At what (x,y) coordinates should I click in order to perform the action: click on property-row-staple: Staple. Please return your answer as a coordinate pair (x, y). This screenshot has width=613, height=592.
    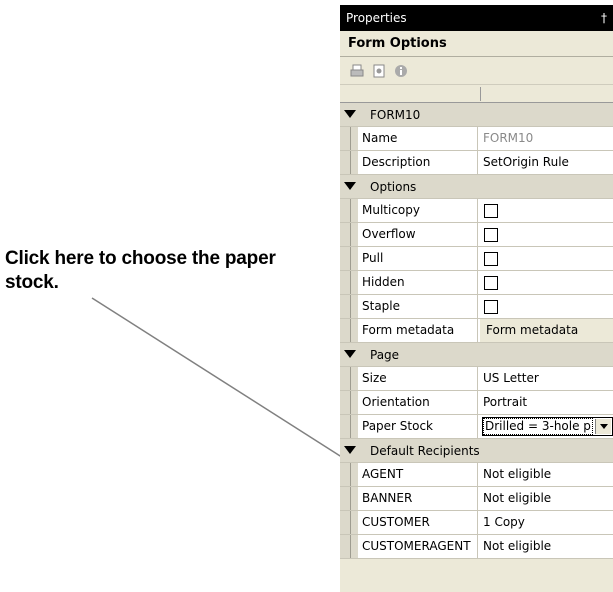
    Looking at the image, I should click on (476, 307).